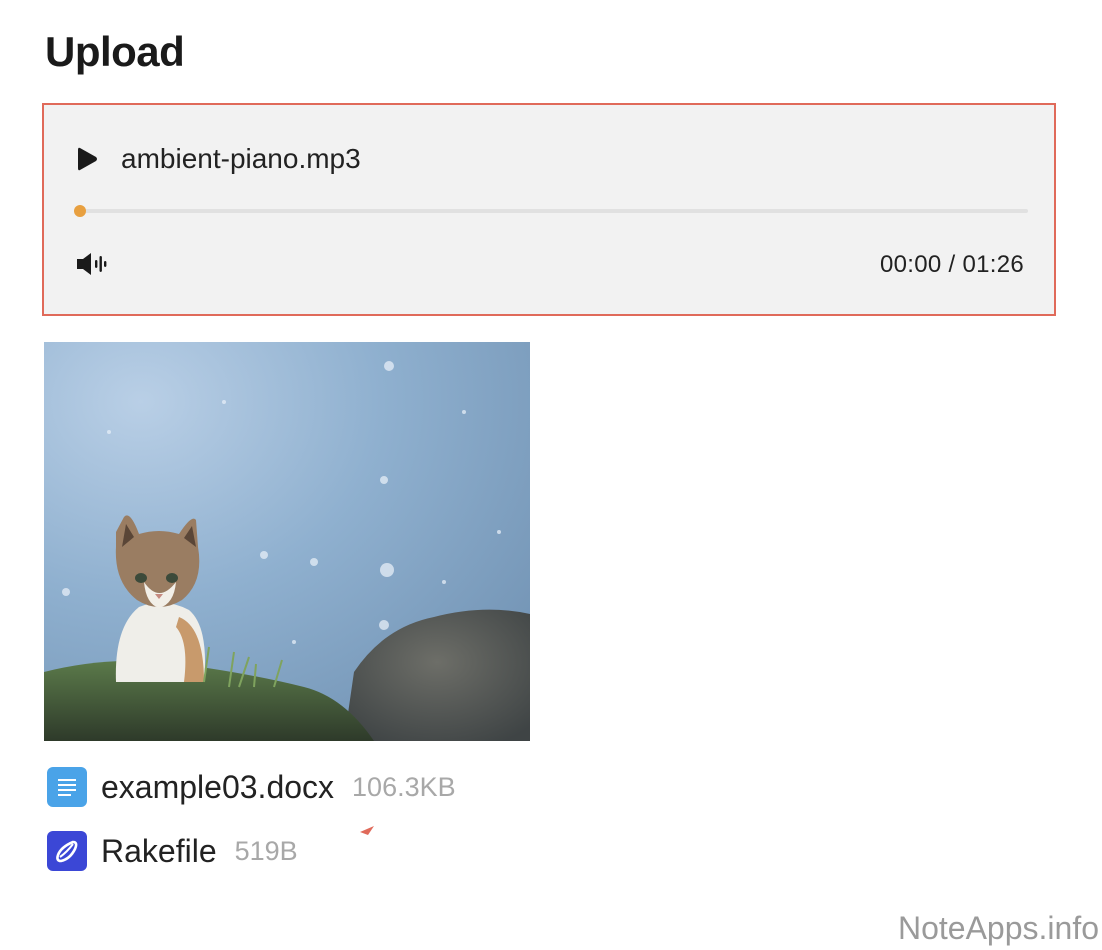 The height and width of the screenshot is (950, 1102). What do you see at coordinates (266, 850) in the screenshot?
I see `attachment-size: 519B` at bounding box center [266, 850].